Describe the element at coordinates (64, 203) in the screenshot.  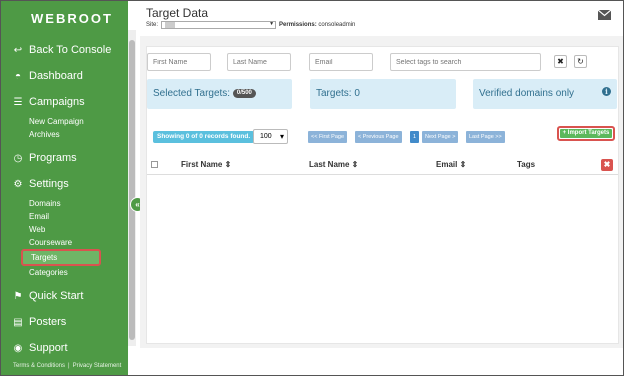
I see `nav-domains: Domains` at that location.